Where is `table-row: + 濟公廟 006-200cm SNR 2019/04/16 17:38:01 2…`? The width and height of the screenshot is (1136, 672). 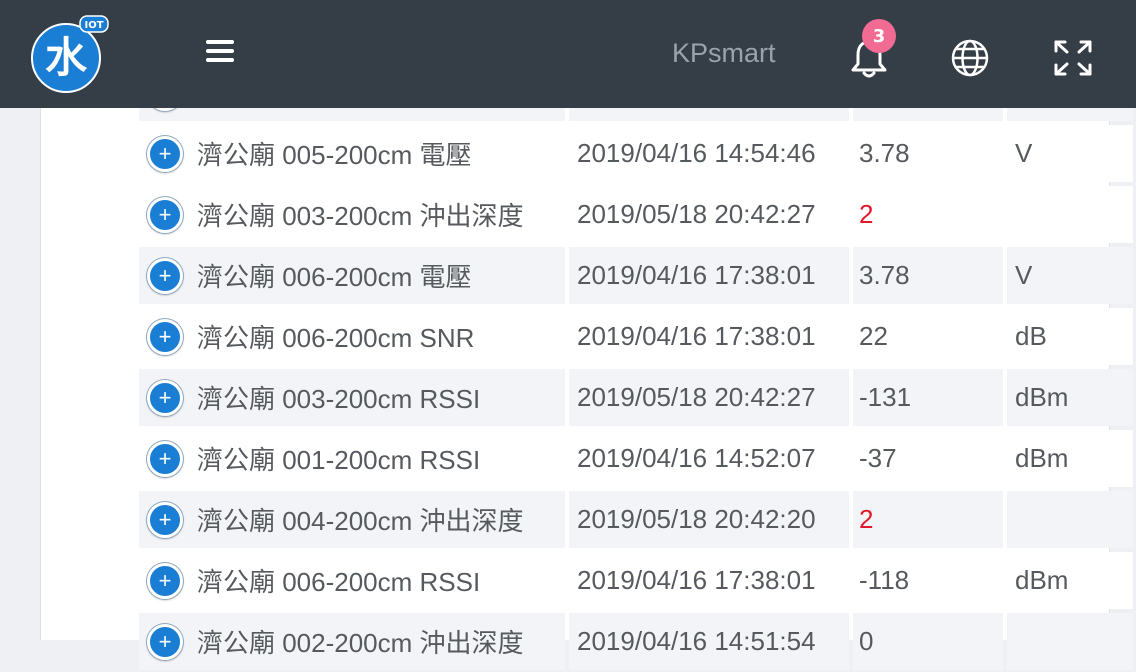 table-row: + 濟公廟 006-200cm SNR 2019/04/16 17:38:01 2… is located at coordinates (636, 336).